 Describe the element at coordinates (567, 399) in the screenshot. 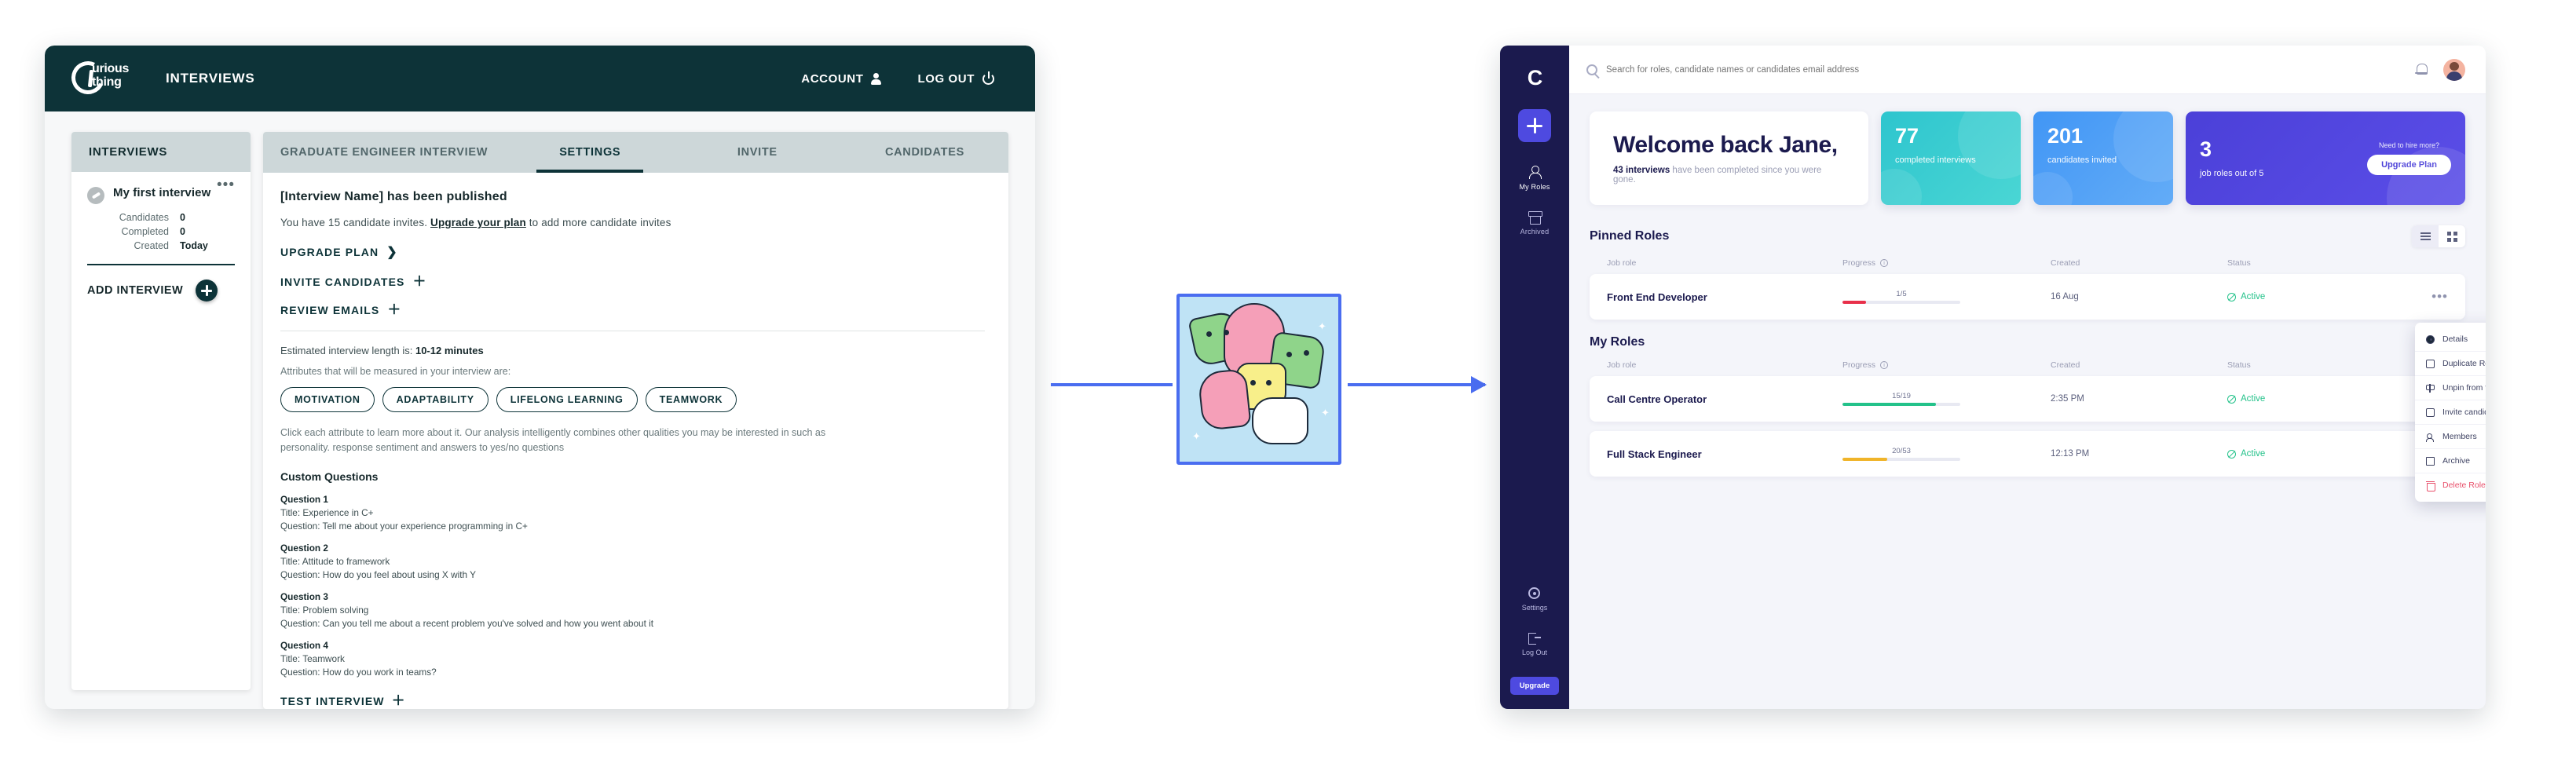

I see `attribute-chip-lifelong-learning: LIFELONG LEARNING` at that location.